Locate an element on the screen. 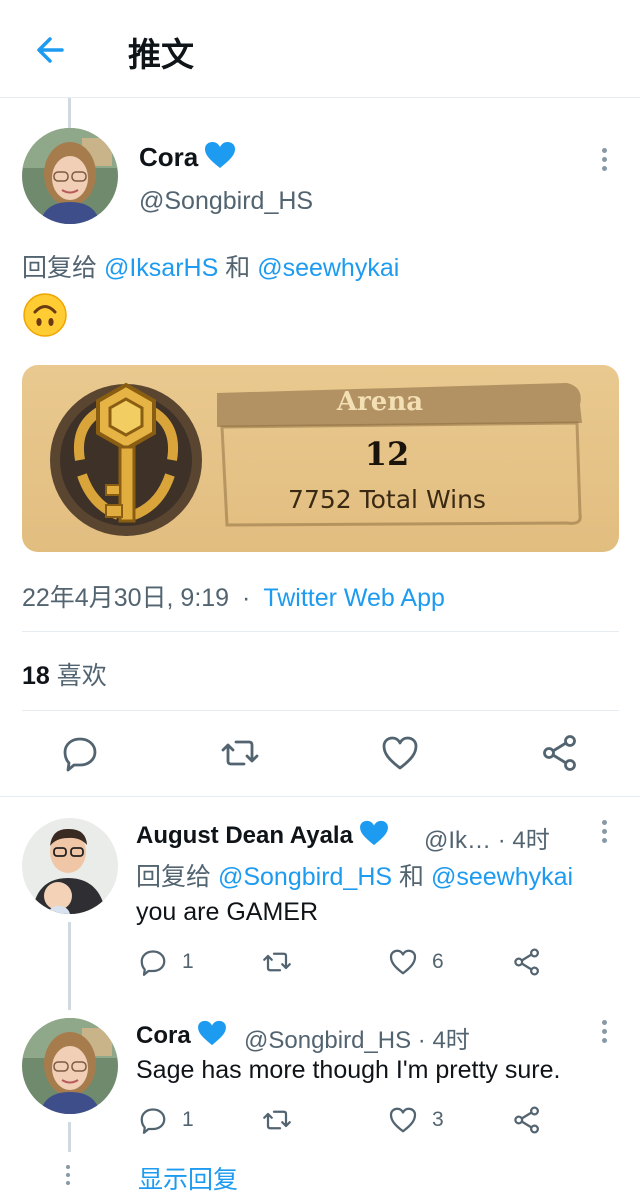  like-button: 3 is located at coordinates (416, 1120).